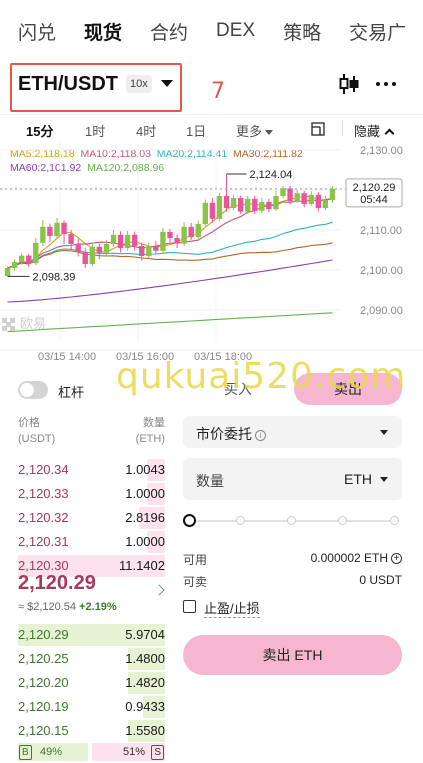 This screenshot has height=763, width=423. What do you see at coordinates (358, 479) in the screenshot?
I see `quantity-unit: ETH` at bounding box center [358, 479].